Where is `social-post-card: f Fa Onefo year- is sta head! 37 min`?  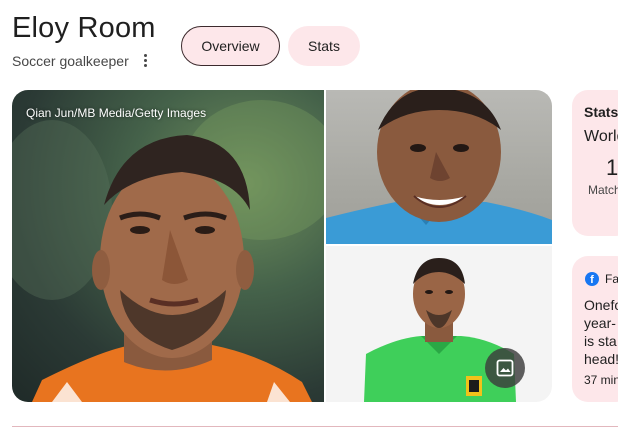 social-post-card: f Fa Onefo year- is sta head! 37 min is located at coordinates (595, 329).